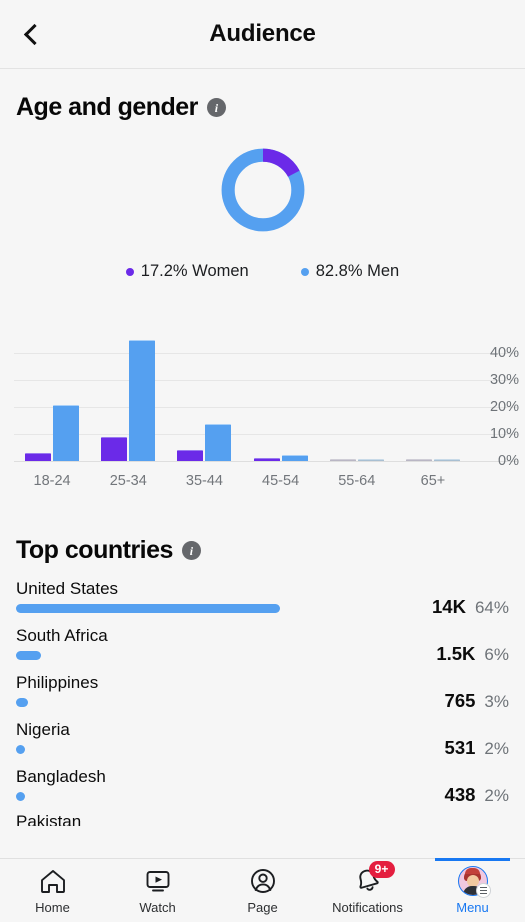 This screenshot has width=525, height=922. I want to click on top-bar: Audience, so click(262, 34).